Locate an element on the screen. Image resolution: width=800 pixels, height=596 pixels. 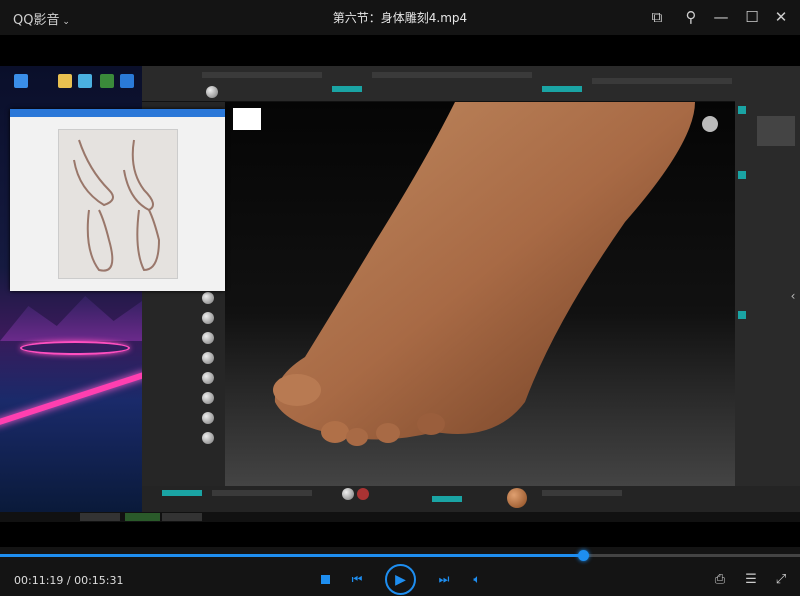
picture-in-picture-icon: ⧉ is located at coordinates (657, 17).